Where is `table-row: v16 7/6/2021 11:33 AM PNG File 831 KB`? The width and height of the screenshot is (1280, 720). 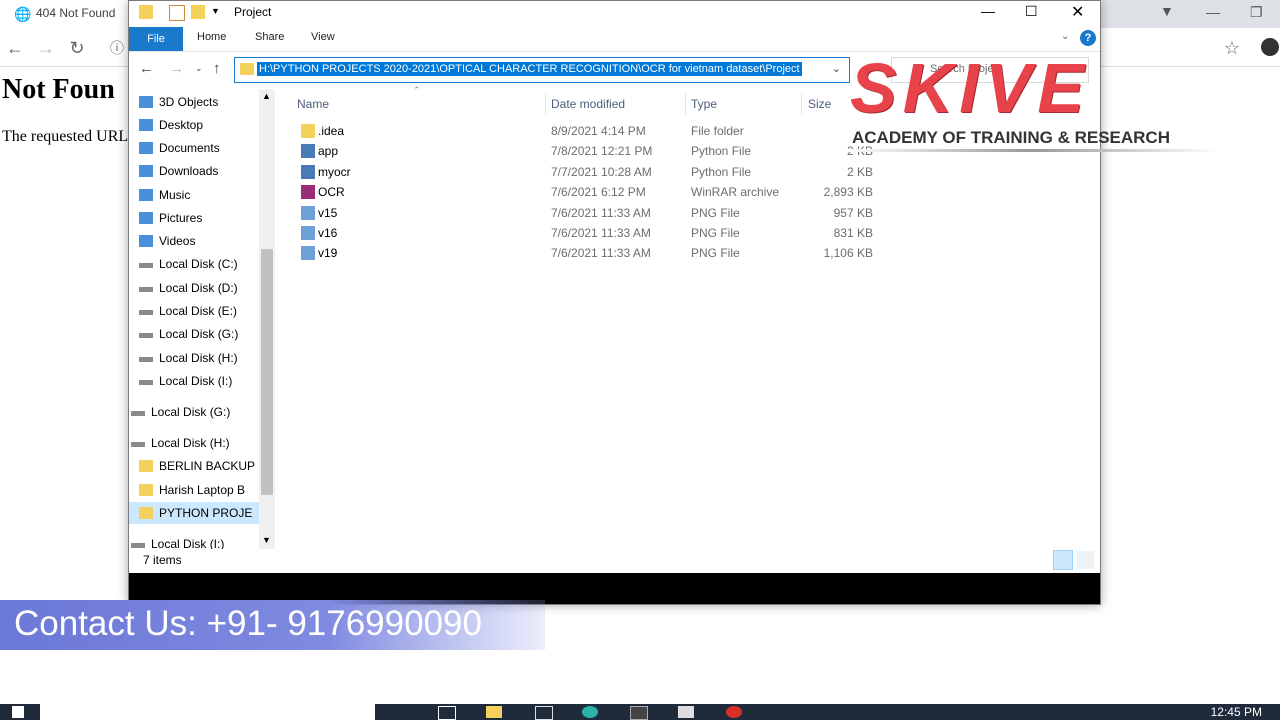 table-row: v16 7/6/2021 11:33 AM PNG File 831 KB is located at coordinates (591, 233).